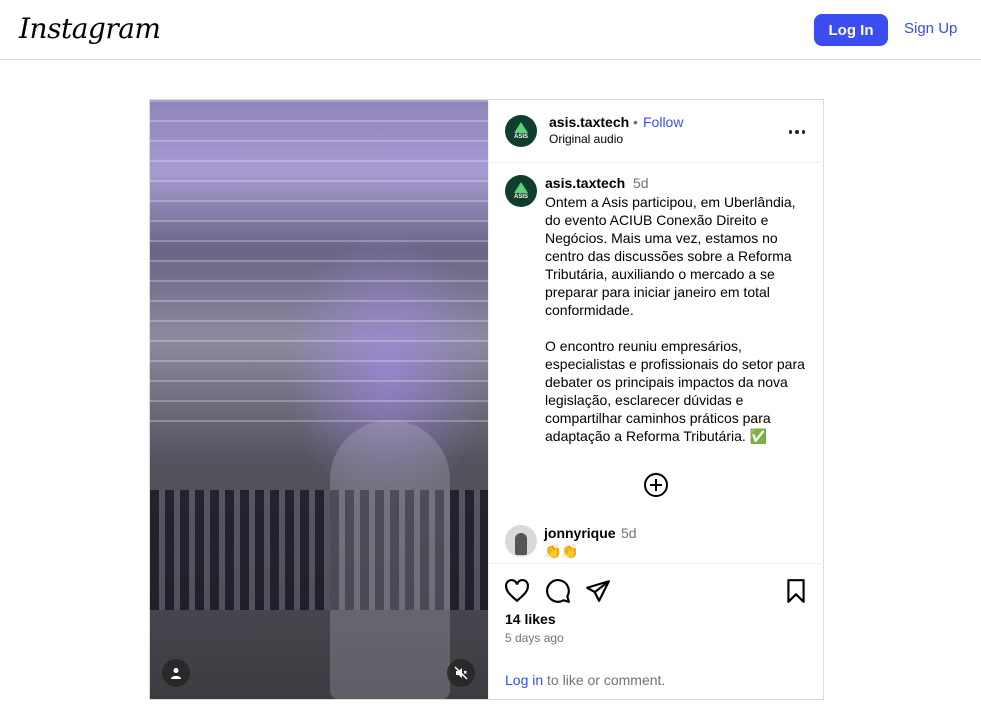 The height and width of the screenshot is (717, 981). Describe the element at coordinates (930, 28) in the screenshot. I see `signup-link: Sign Up` at that location.